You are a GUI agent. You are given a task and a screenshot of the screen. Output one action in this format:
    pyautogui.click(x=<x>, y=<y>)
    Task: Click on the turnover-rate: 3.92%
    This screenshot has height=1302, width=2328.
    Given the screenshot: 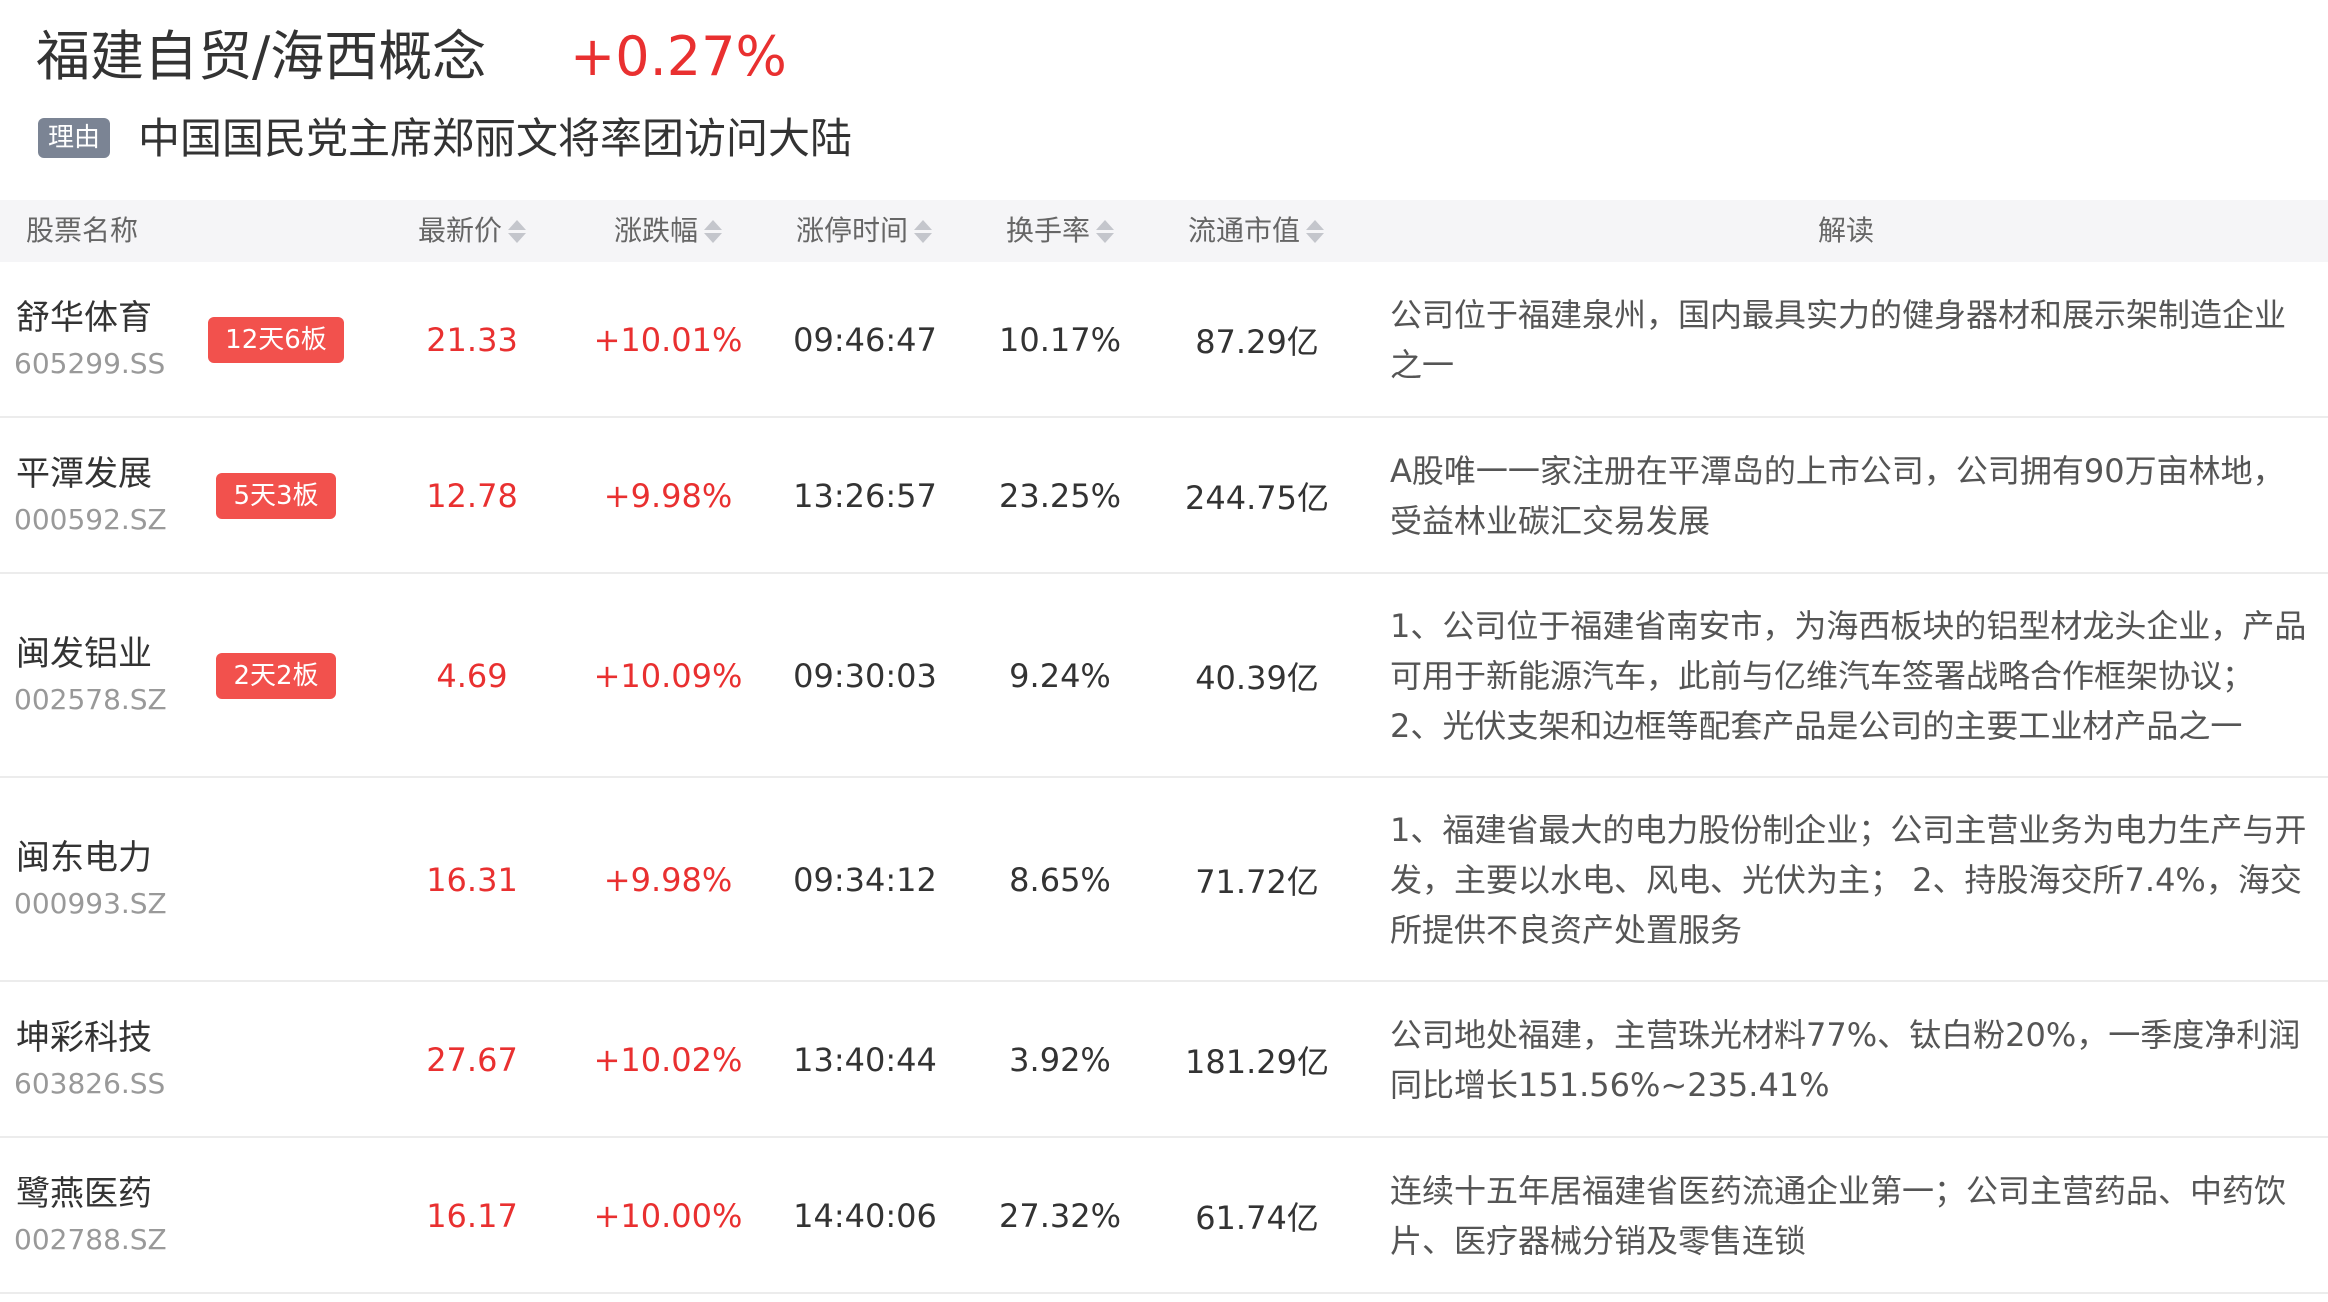 What is the action you would take?
    pyautogui.click(x=1060, y=1060)
    